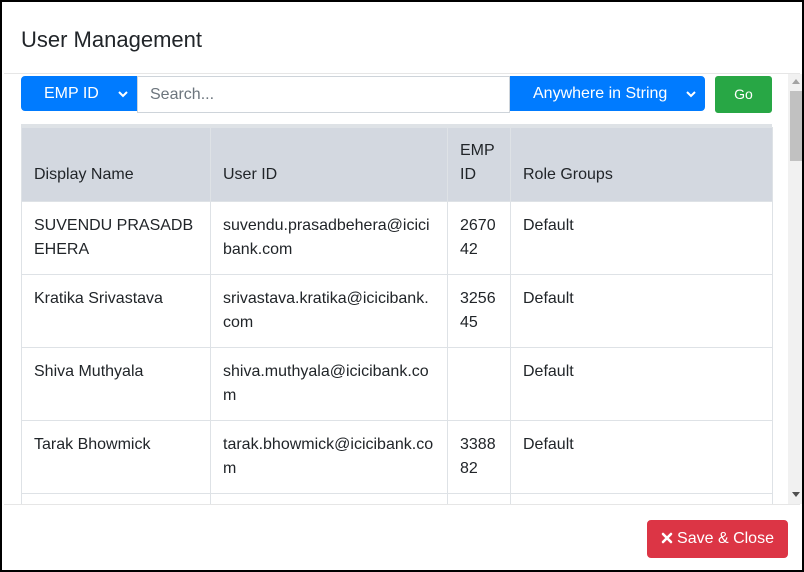  Describe the element at coordinates (329, 311) in the screenshot. I see `cell-user-id: srivastava.kratika@icicibank.com` at that location.